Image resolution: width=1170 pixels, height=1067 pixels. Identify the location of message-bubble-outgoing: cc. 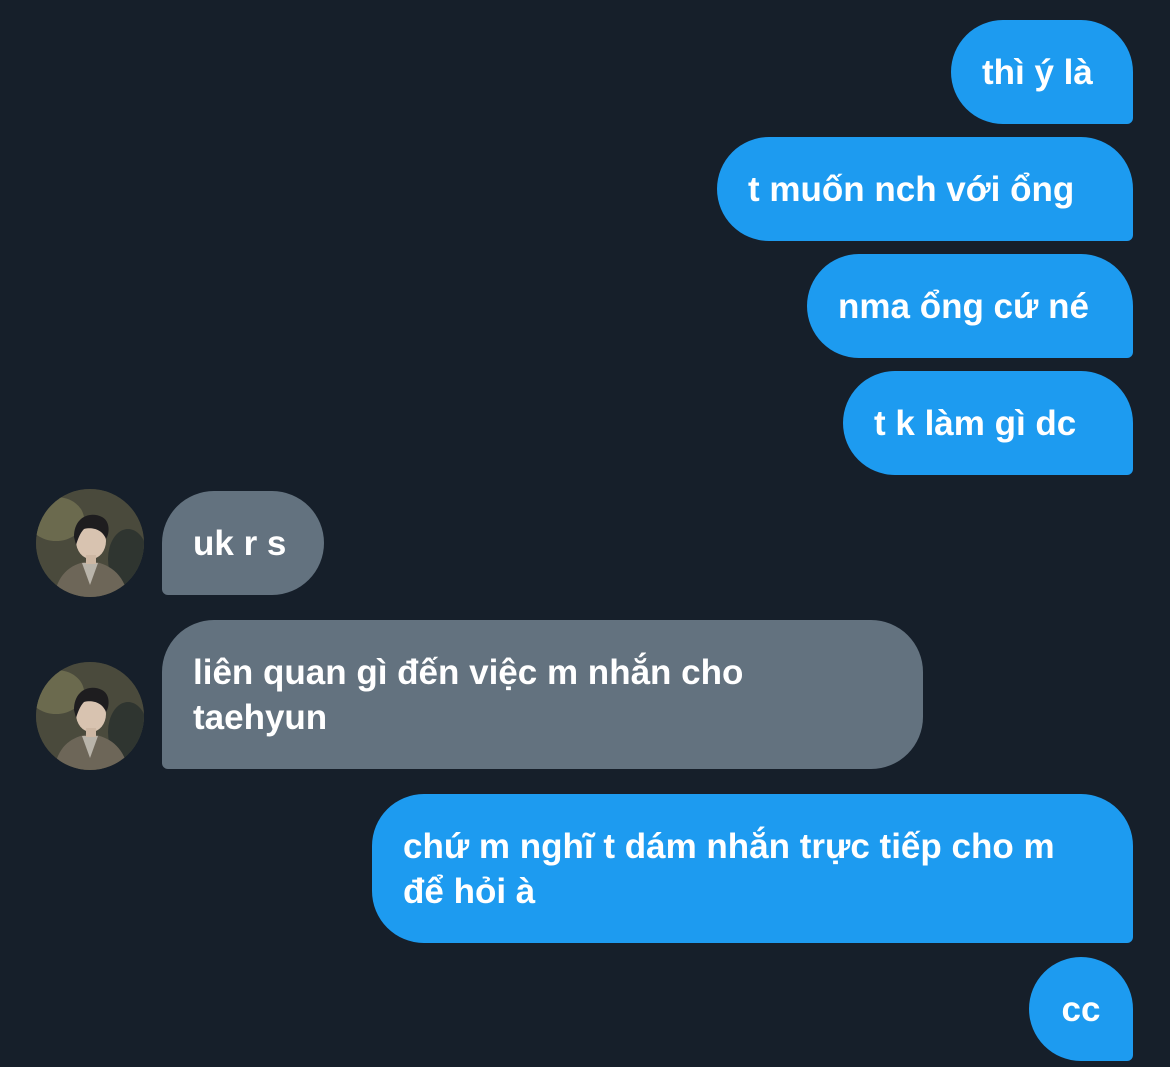
(1081, 1009).